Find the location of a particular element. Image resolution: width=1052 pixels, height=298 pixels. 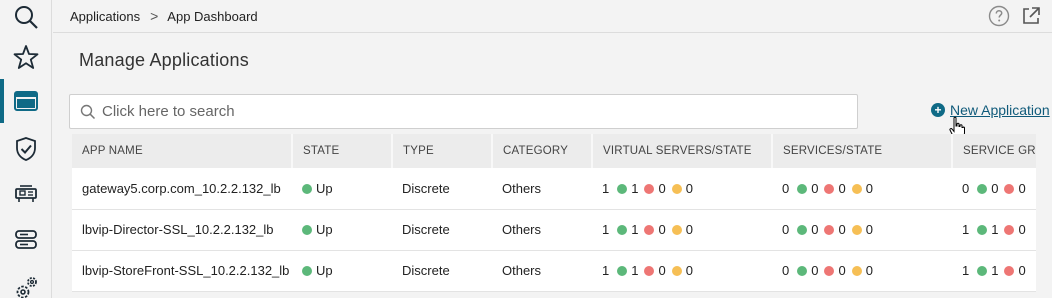

servicegroups-cell: 0 0 0 is located at coordinates (994, 189).